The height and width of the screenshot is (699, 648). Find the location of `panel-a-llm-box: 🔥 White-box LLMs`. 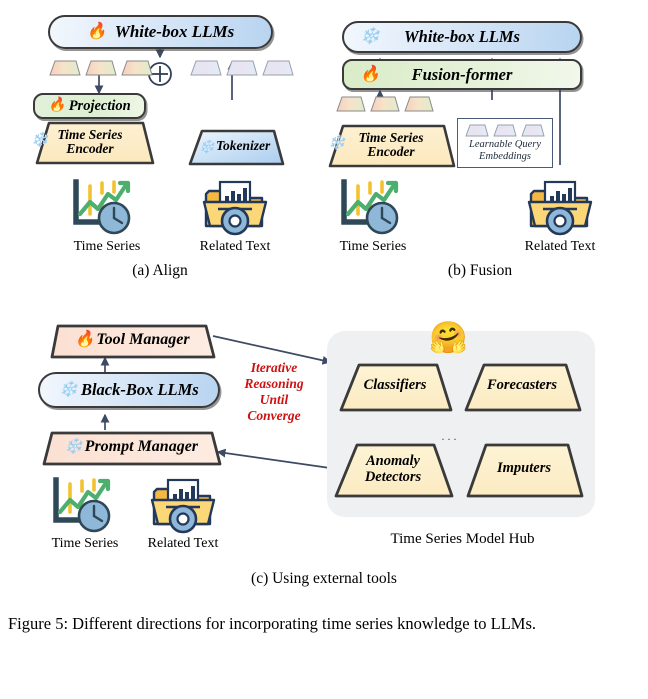

panel-a-llm-box: 🔥 White-box LLMs is located at coordinates (160, 32).